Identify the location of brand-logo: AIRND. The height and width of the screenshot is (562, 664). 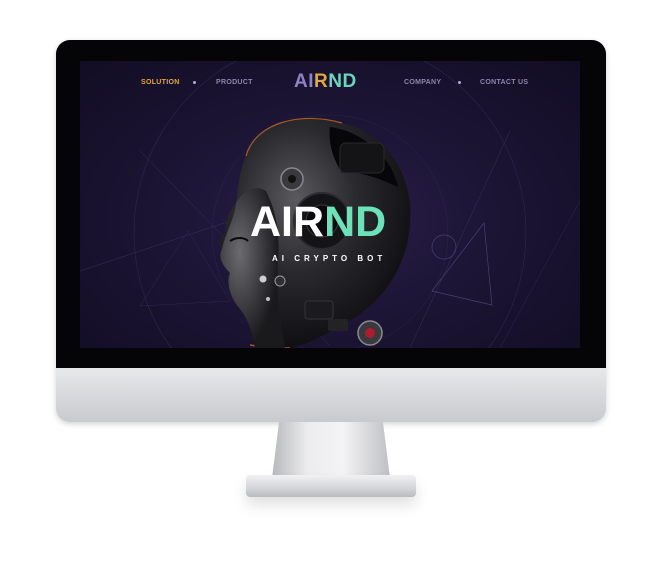
(325, 82).